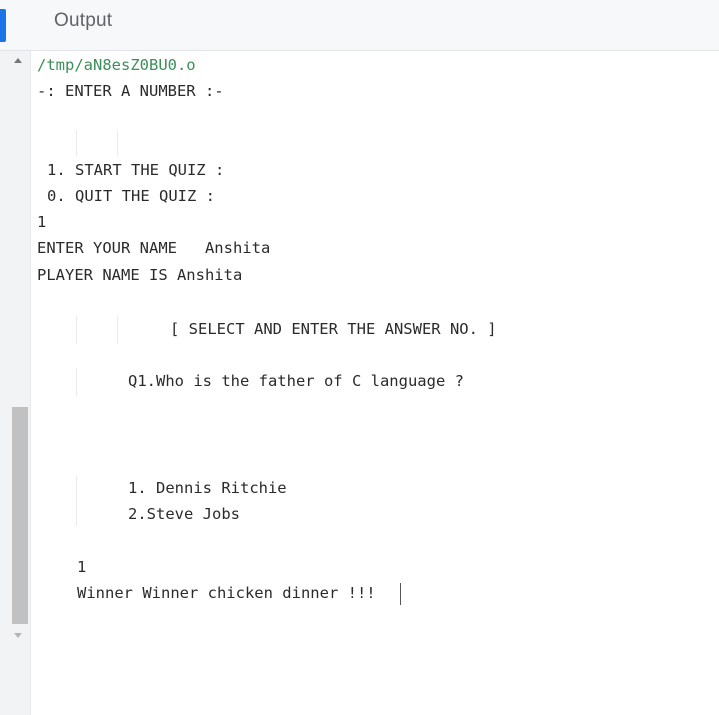 Image resolution: width=719 pixels, height=715 pixels. Describe the element at coordinates (296, 381) in the screenshot. I see `question-text: Q1.Who is the father of C language ?` at that location.